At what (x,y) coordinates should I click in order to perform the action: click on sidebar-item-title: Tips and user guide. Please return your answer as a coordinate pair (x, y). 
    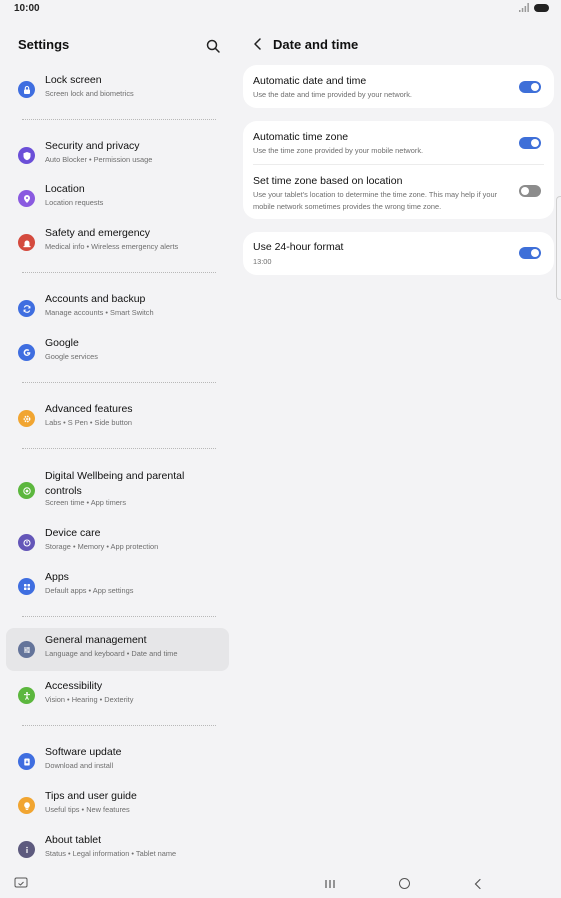
    Looking at the image, I should click on (91, 796).